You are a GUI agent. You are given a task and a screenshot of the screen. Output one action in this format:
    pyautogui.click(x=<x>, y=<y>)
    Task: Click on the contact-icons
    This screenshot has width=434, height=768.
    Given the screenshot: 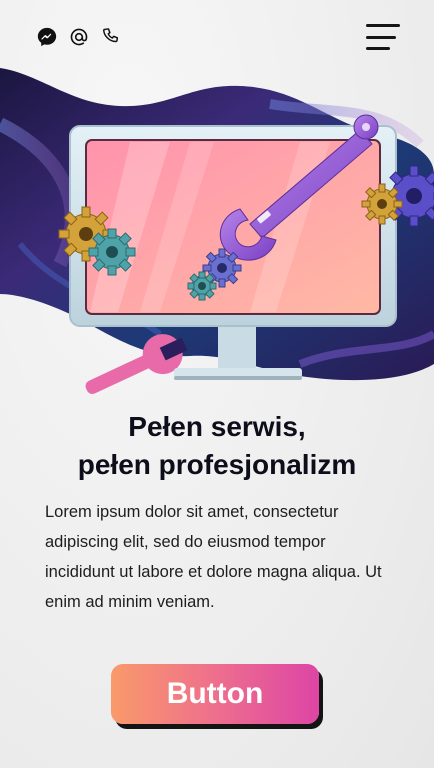 What is the action you would take?
    pyautogui.click(x=79, y=37)
    